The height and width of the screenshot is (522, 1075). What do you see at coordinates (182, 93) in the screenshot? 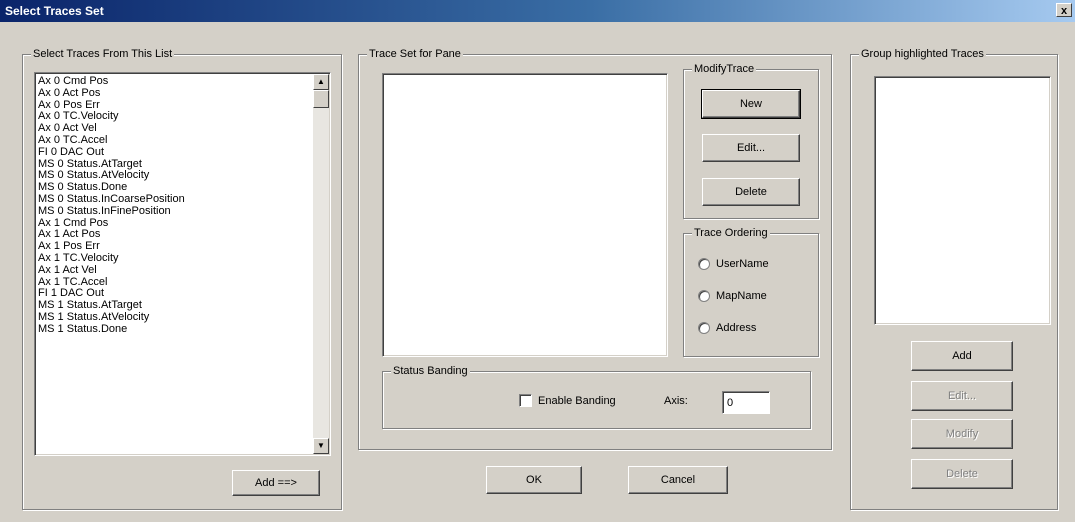
I see `list-item: Ax 0 Act Pos` at bounding box center [182, 93].